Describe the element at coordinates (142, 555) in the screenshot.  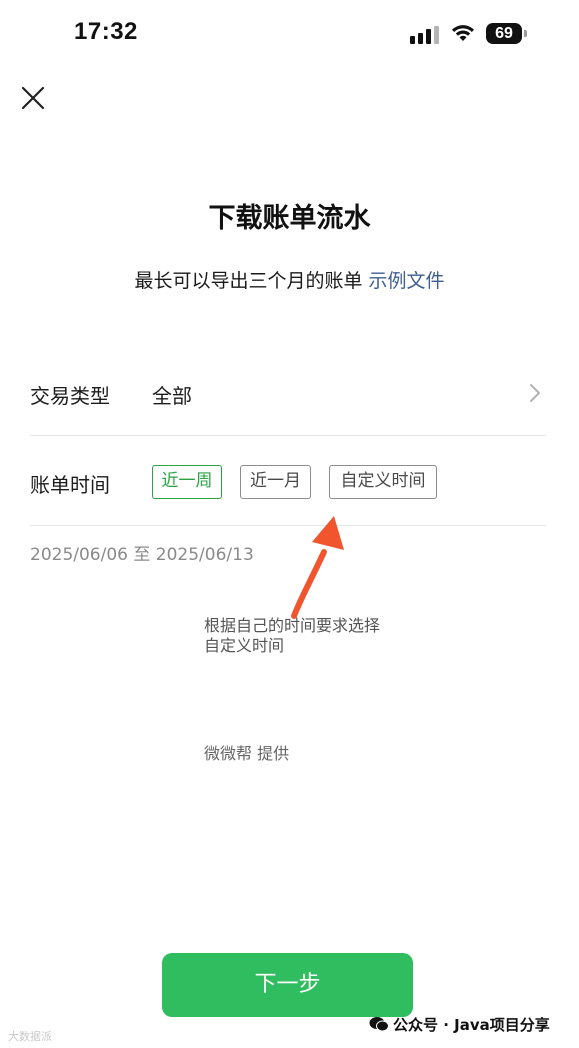
I see `date-range-text: 2025/06/06 至 2025/06/13` at that location.